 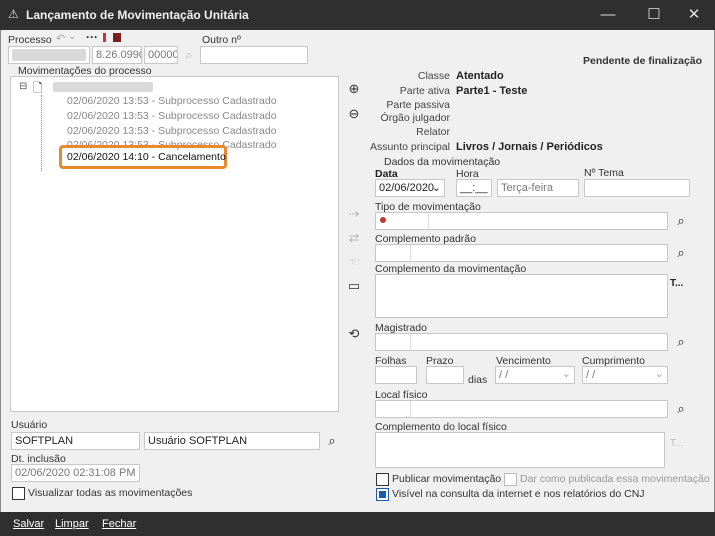 I want to click on window-title: Lançamento de Movimentação Unitária, so click(x=137, y=15).